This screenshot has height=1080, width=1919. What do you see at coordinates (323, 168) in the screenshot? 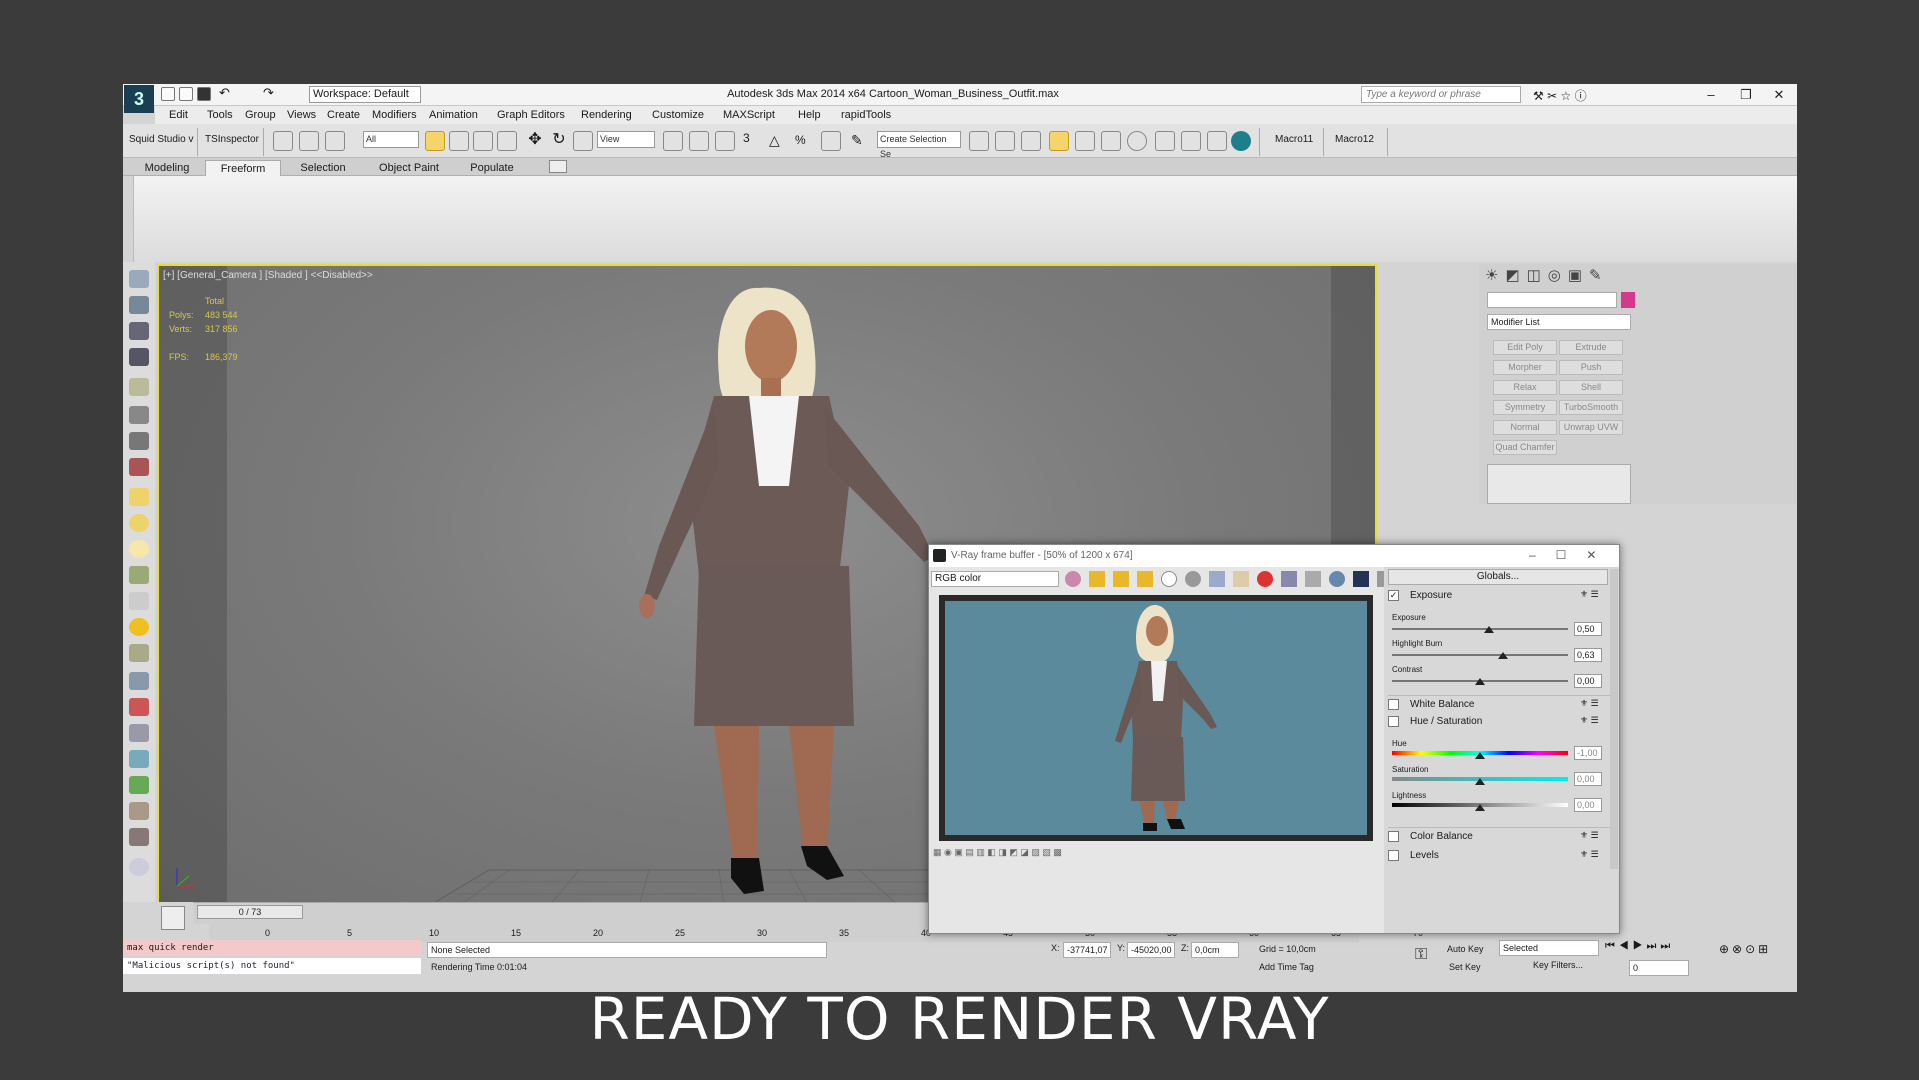
I see `tab-selection: Selection` at bounding box center [323, 168].